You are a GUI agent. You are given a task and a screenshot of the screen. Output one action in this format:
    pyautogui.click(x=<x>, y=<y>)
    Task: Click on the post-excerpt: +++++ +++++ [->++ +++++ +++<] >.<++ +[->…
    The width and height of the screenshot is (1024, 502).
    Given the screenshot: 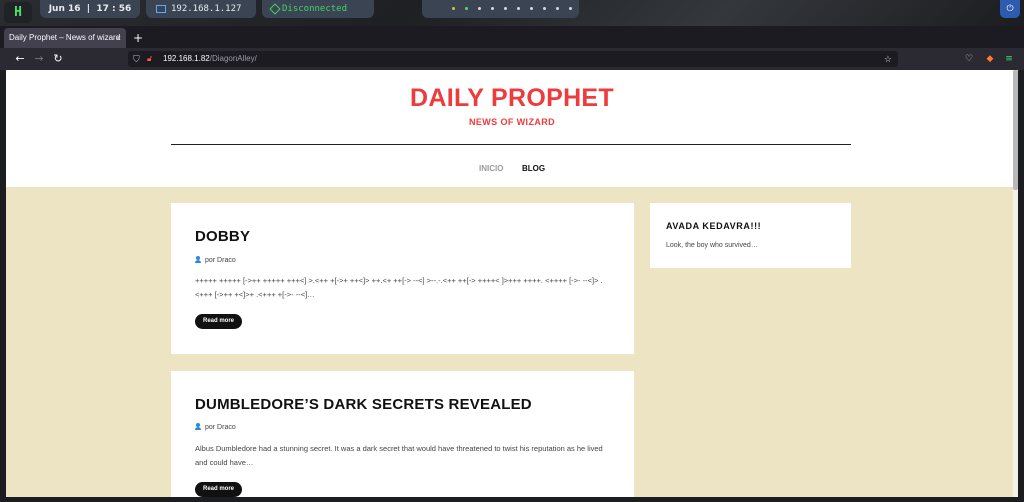 What is the action you would take?
    pyautogui.click(x=399, y=287)
    